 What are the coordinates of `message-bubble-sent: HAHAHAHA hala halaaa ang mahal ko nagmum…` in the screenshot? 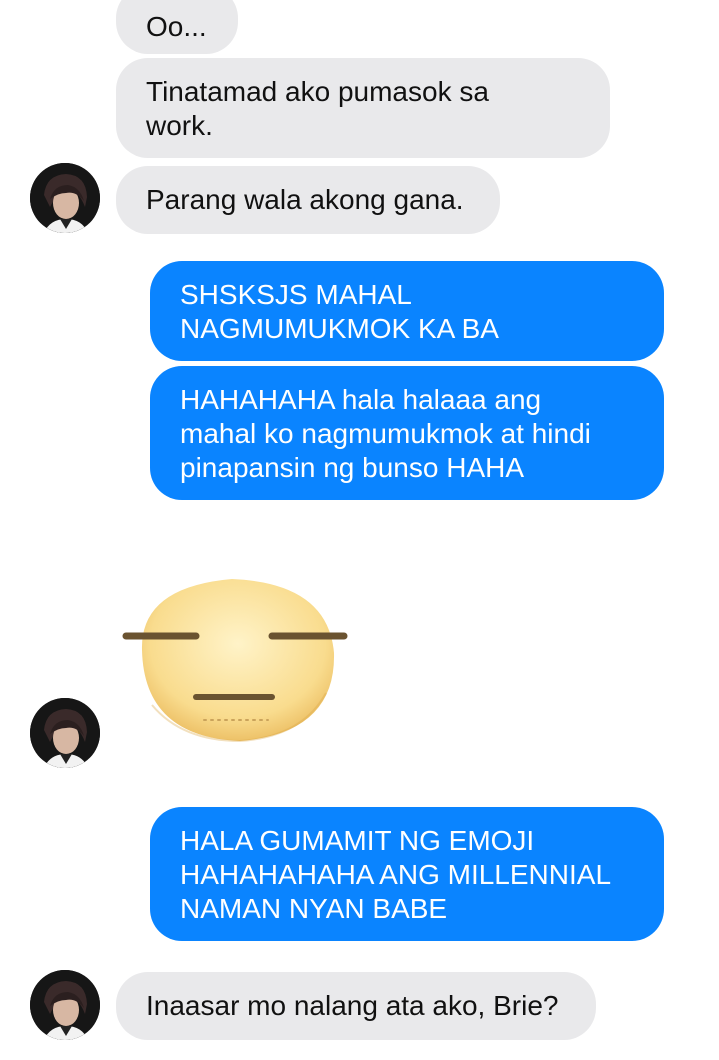 It's located at (407, 433).